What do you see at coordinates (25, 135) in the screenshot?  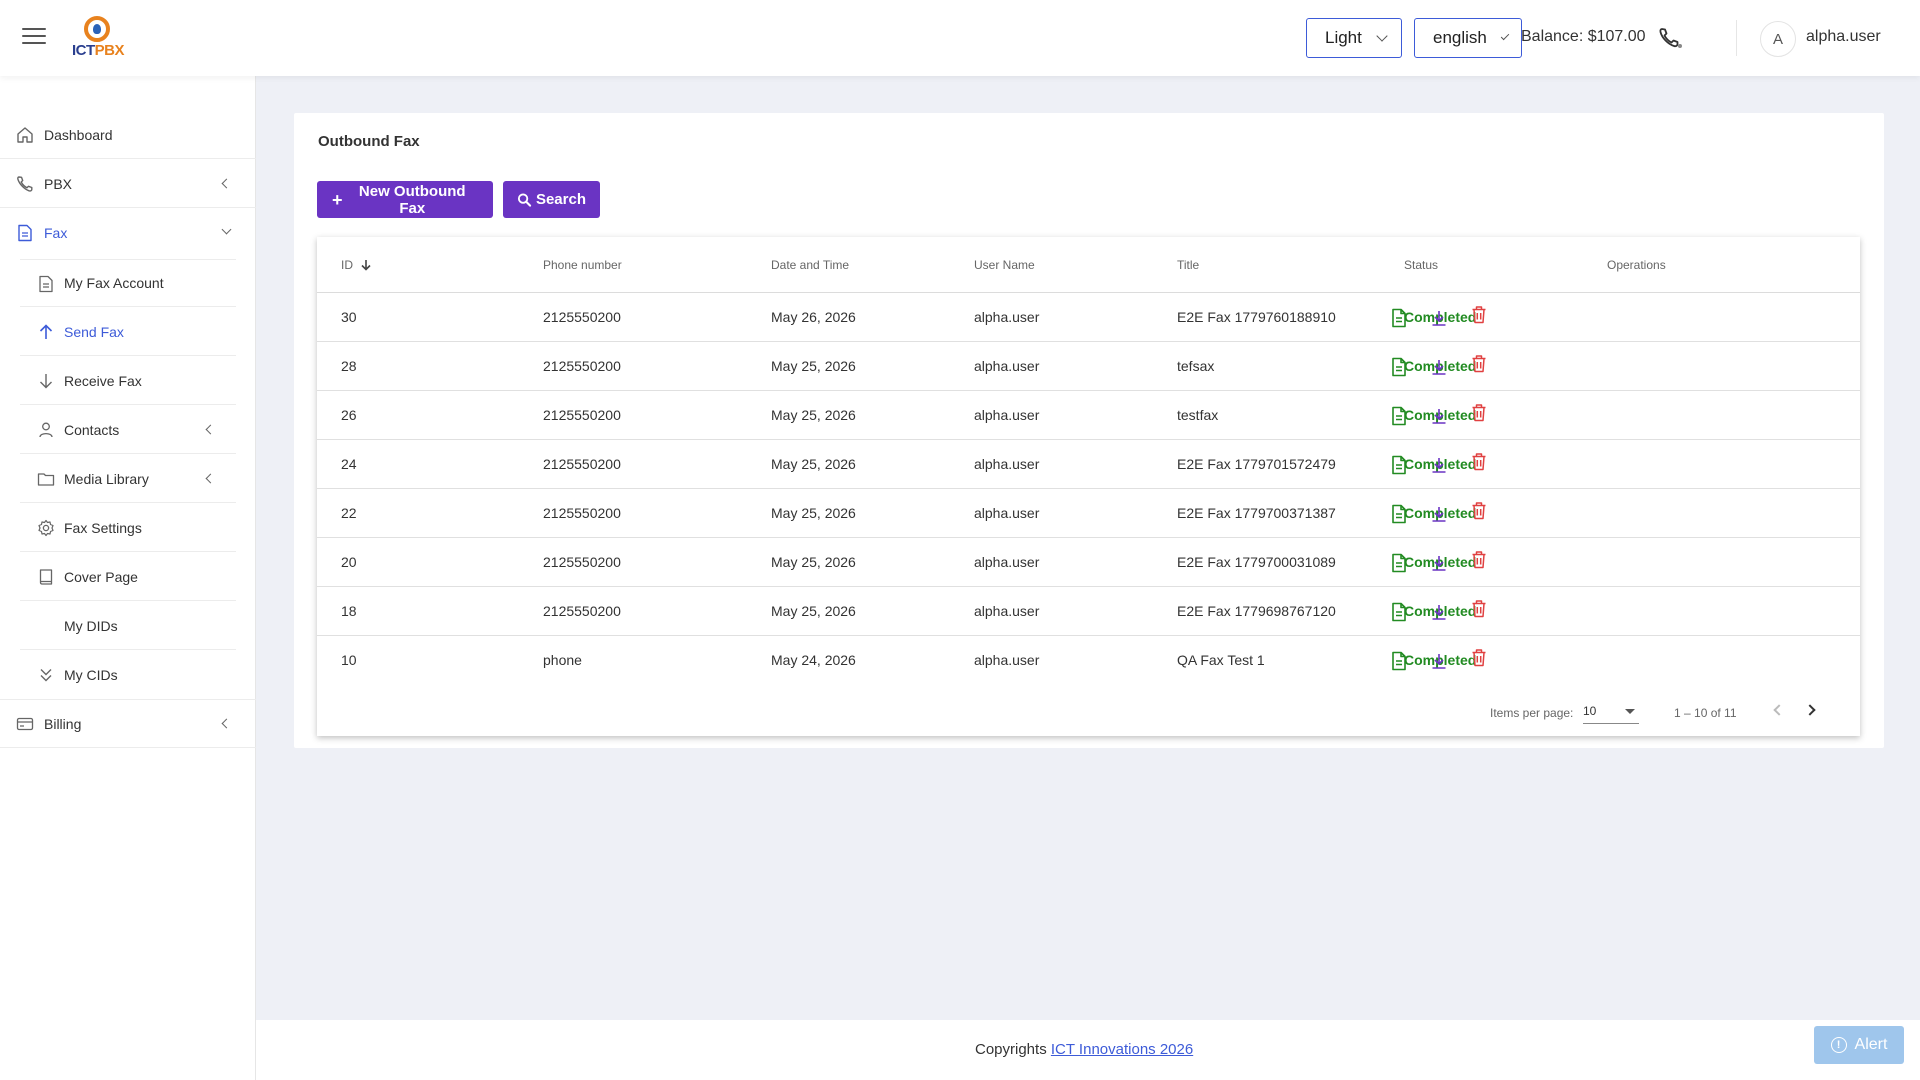 I see `home-icon` at bounding box center [25, 135].